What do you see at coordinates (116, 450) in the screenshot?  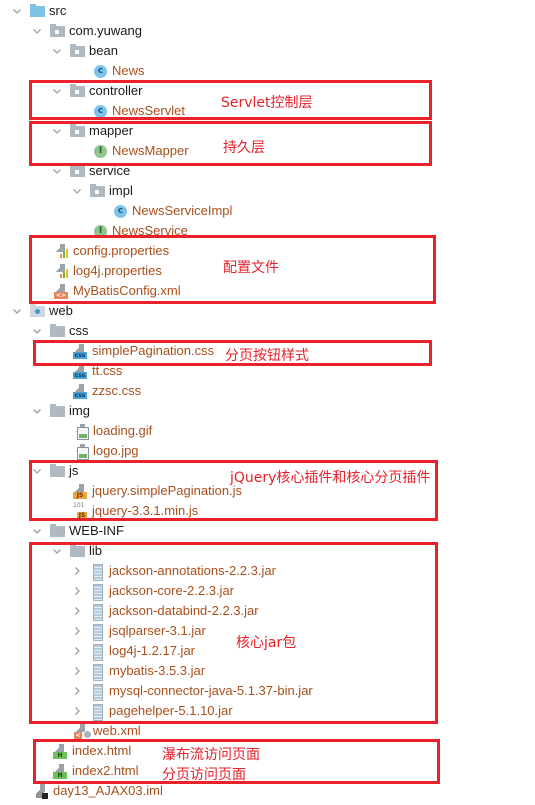 I see `tree-item-label: logo.jpg` at bounding box center [116, 450].